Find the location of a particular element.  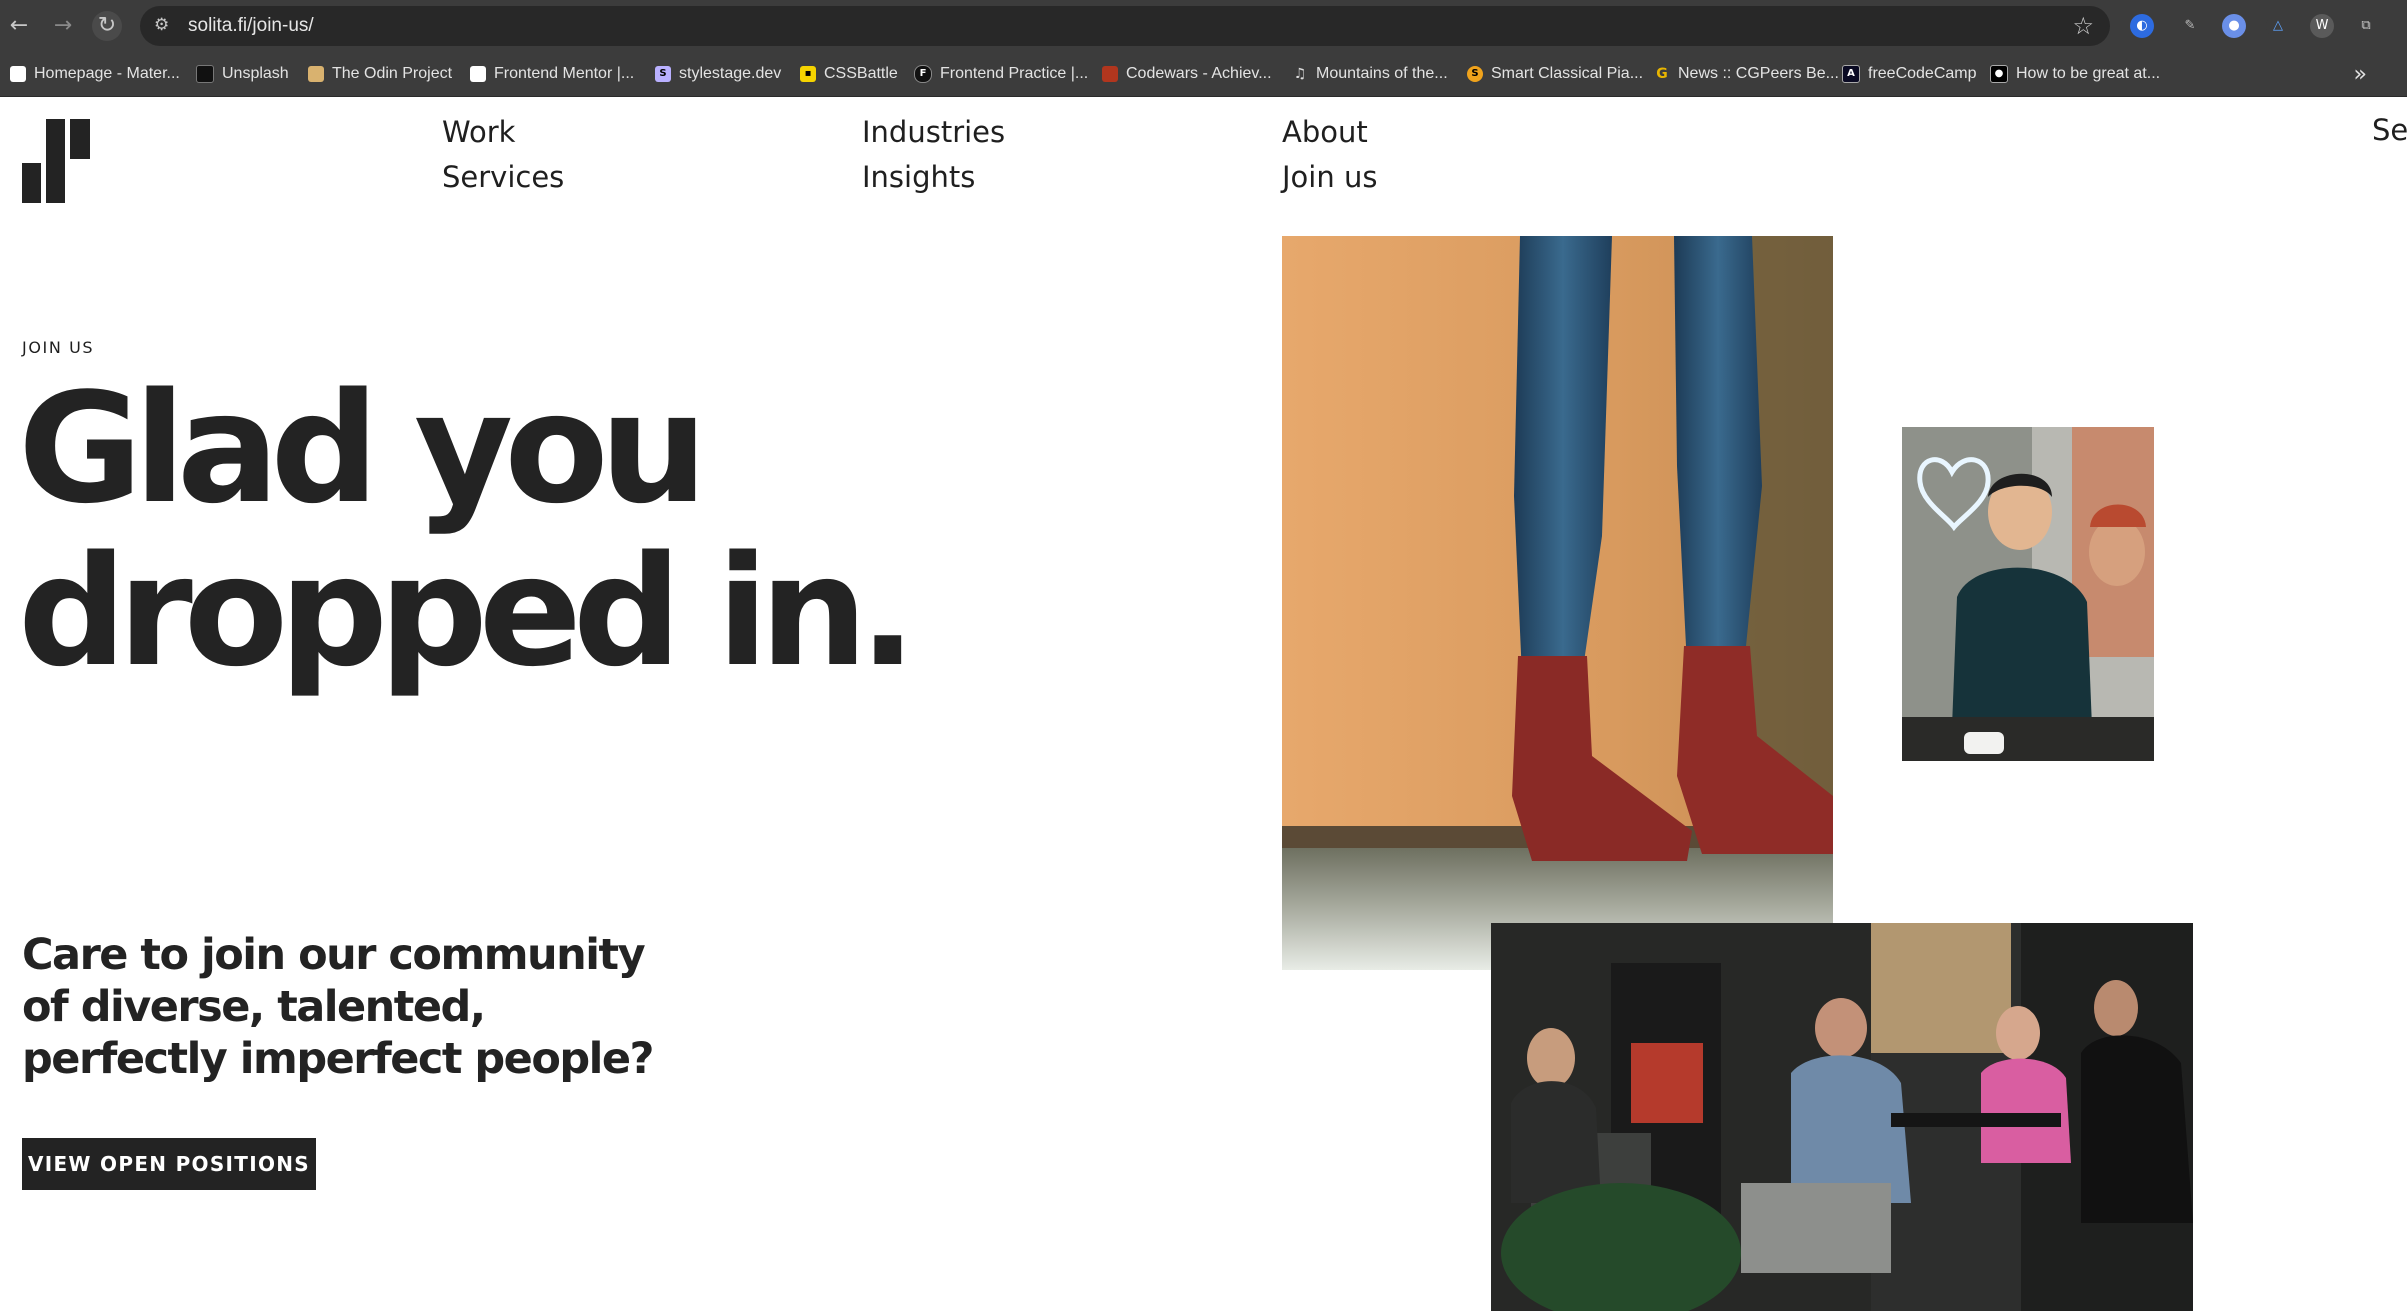

address-bar: ⚙ solita.fi/join-us/ ☆ is located at coordinates (1125, 26).